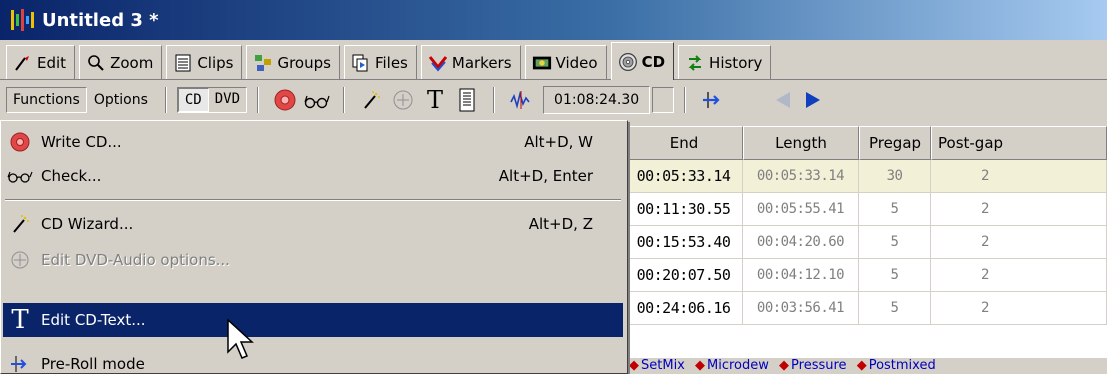  I want to click on cd-text-button: T, so click(435, 100).